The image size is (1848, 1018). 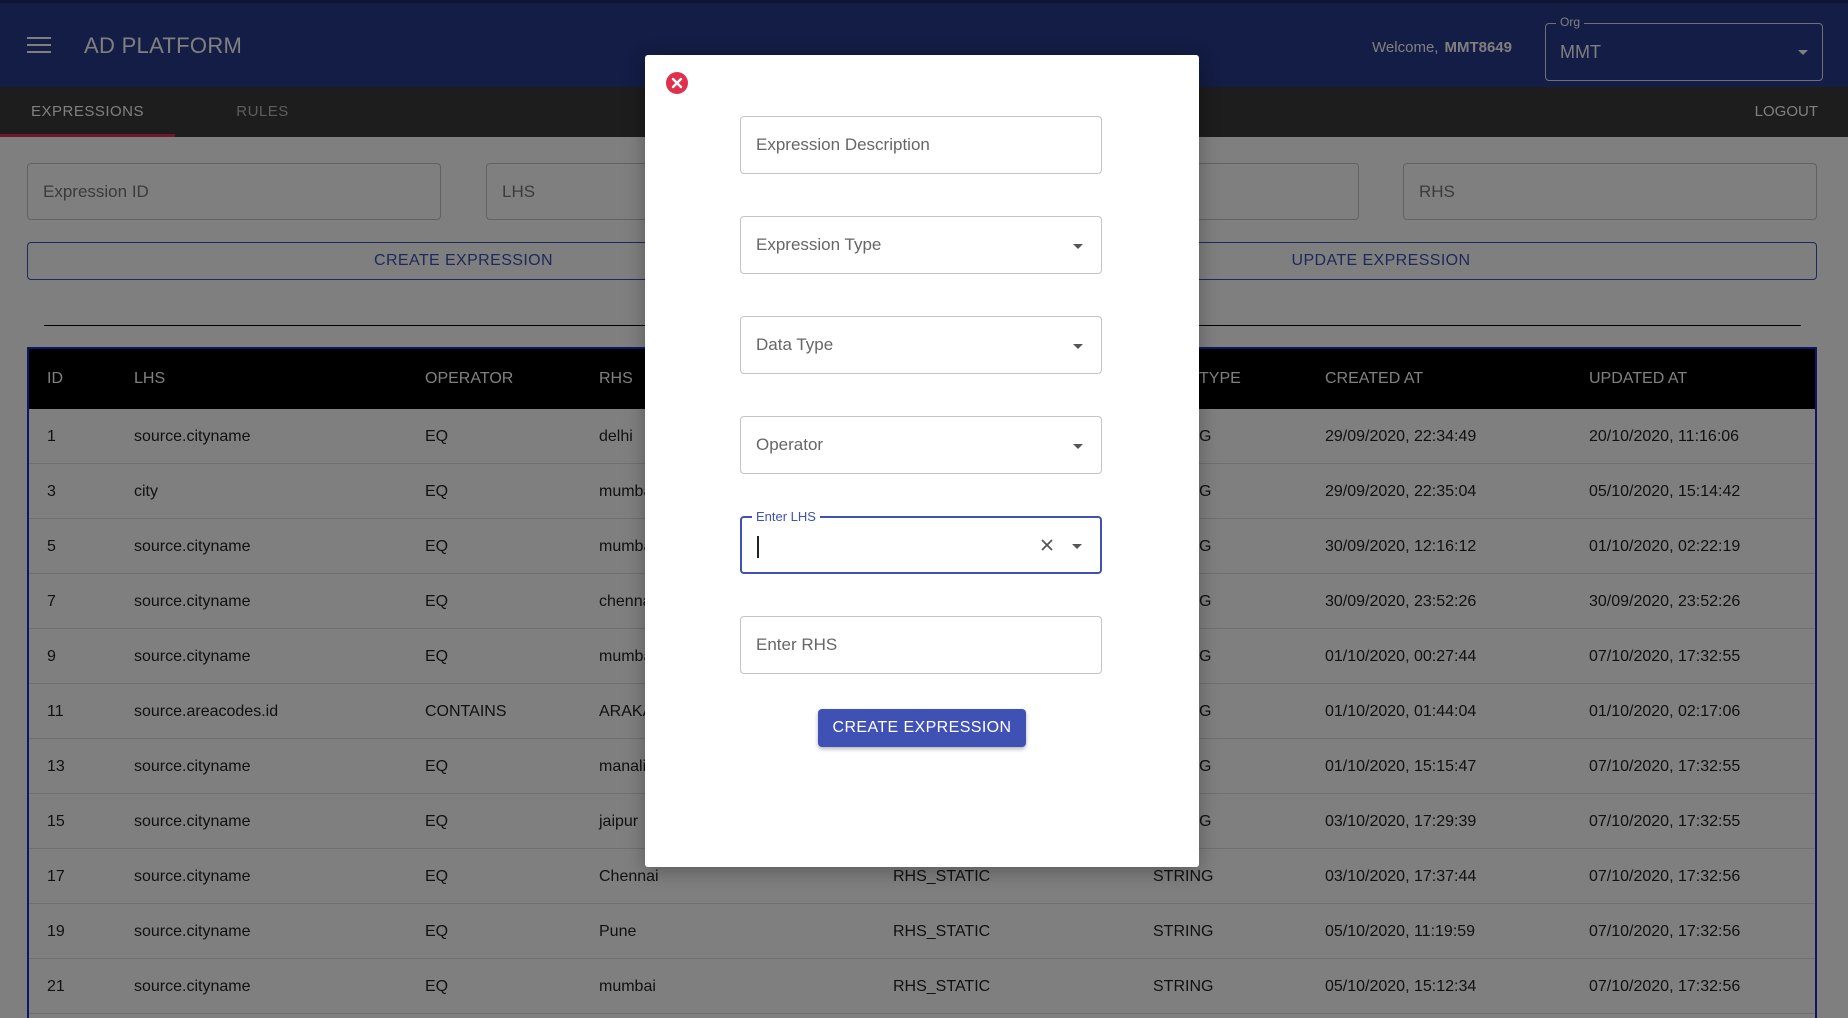 What do you see at coordinates (819, 244) in the screenshot?
I see `expression-type-placeholder: Expression Type` at bounding box center [819, 244].